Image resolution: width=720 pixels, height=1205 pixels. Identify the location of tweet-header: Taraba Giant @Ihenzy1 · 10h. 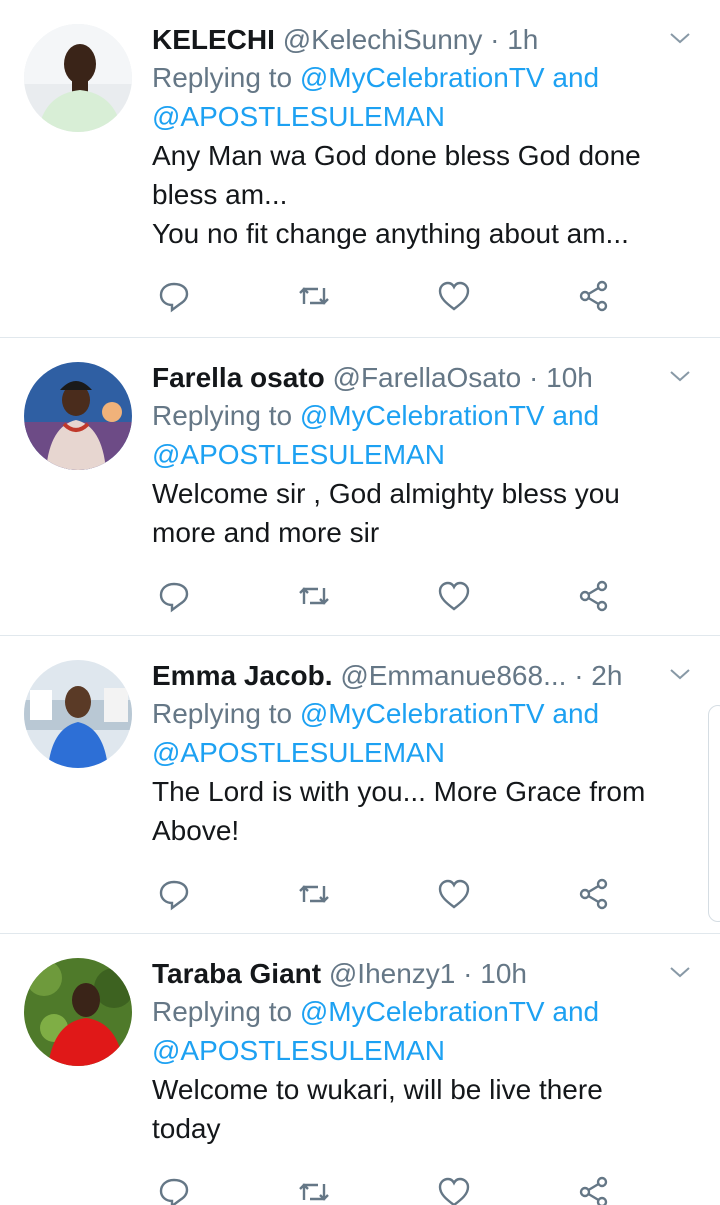
(426, 974).